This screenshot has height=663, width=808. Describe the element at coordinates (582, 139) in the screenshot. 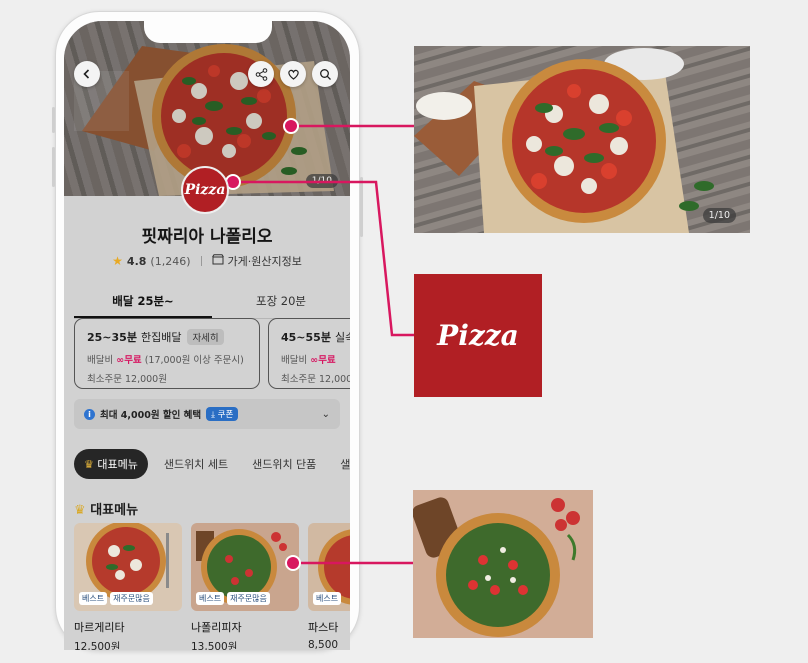

I see `callout-hero-photo: 1/10` at that location.